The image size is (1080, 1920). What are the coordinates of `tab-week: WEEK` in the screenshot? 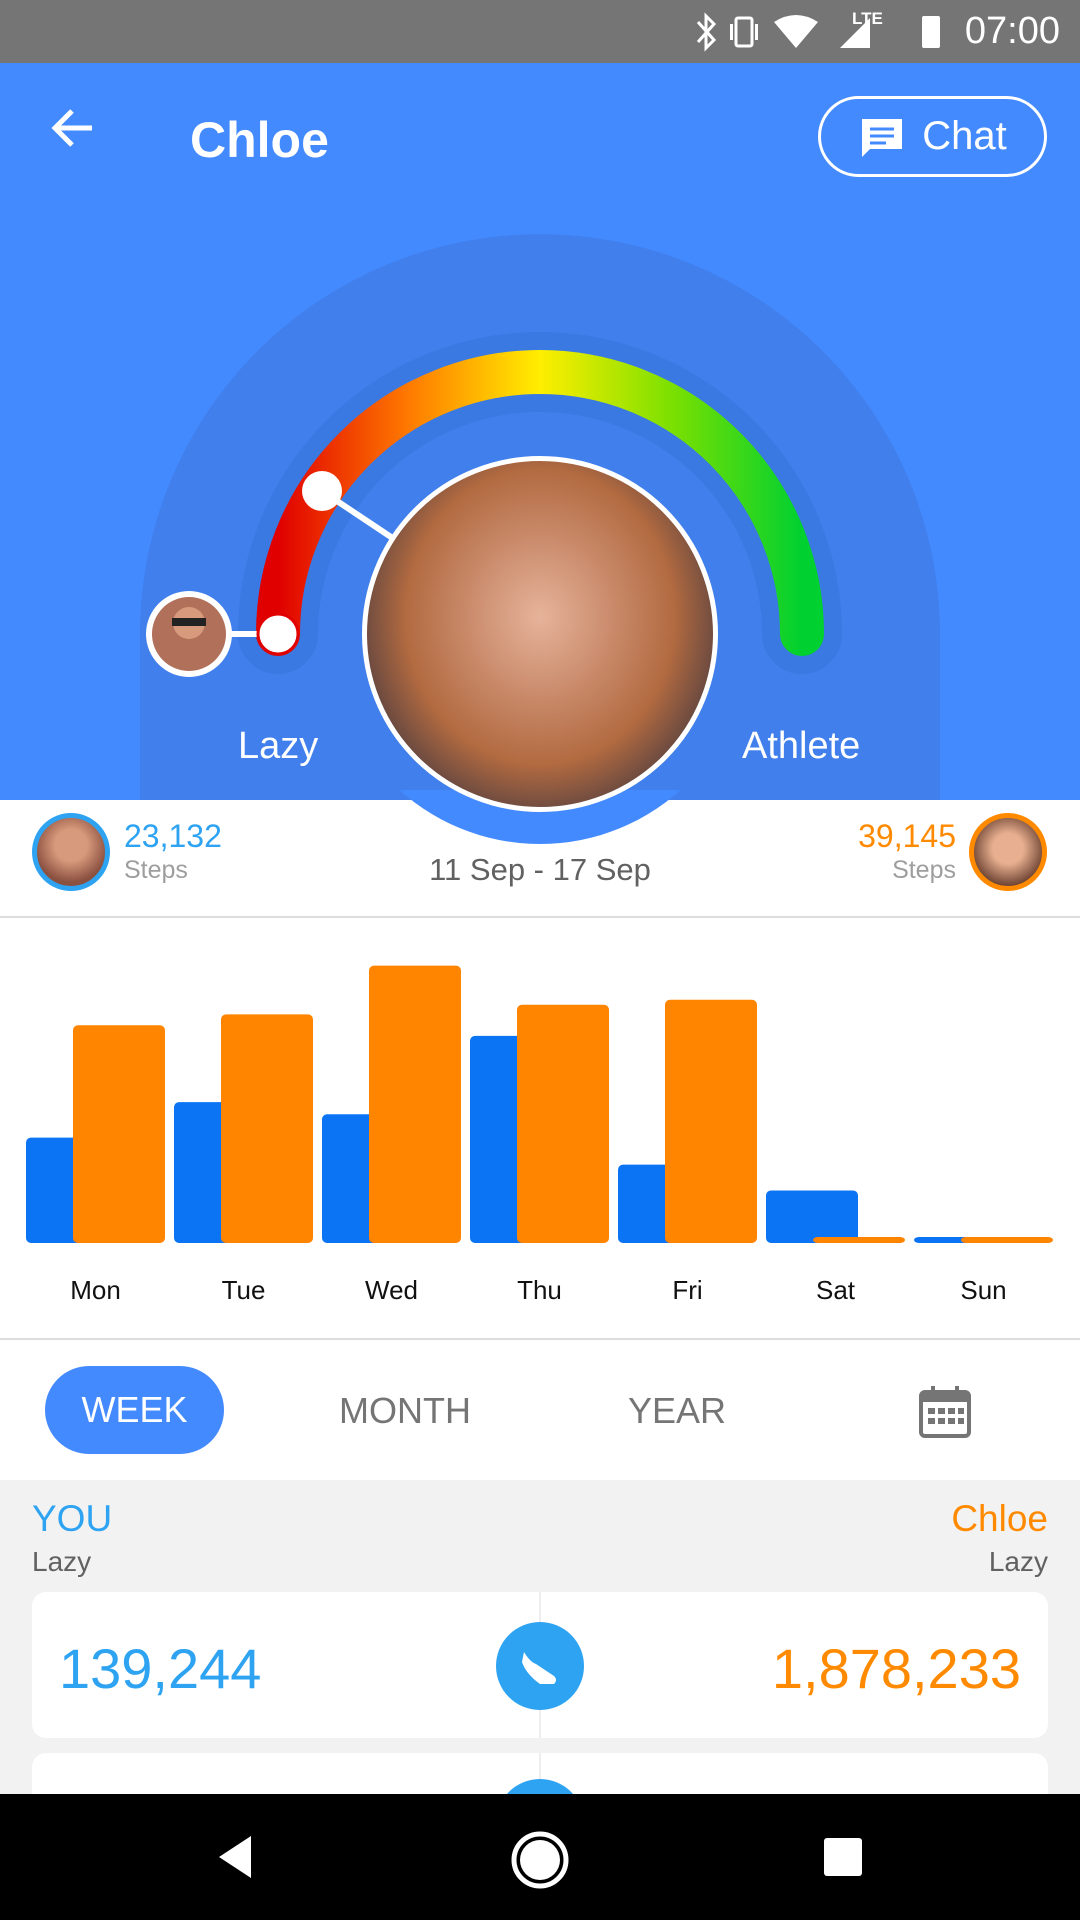 It's located at (134, 1410).